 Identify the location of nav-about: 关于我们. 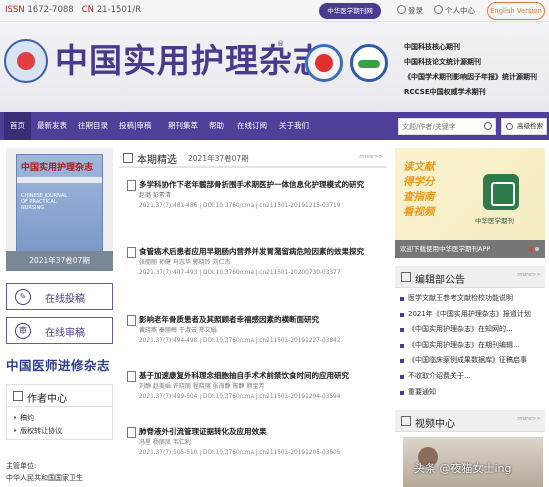
(294, 126).